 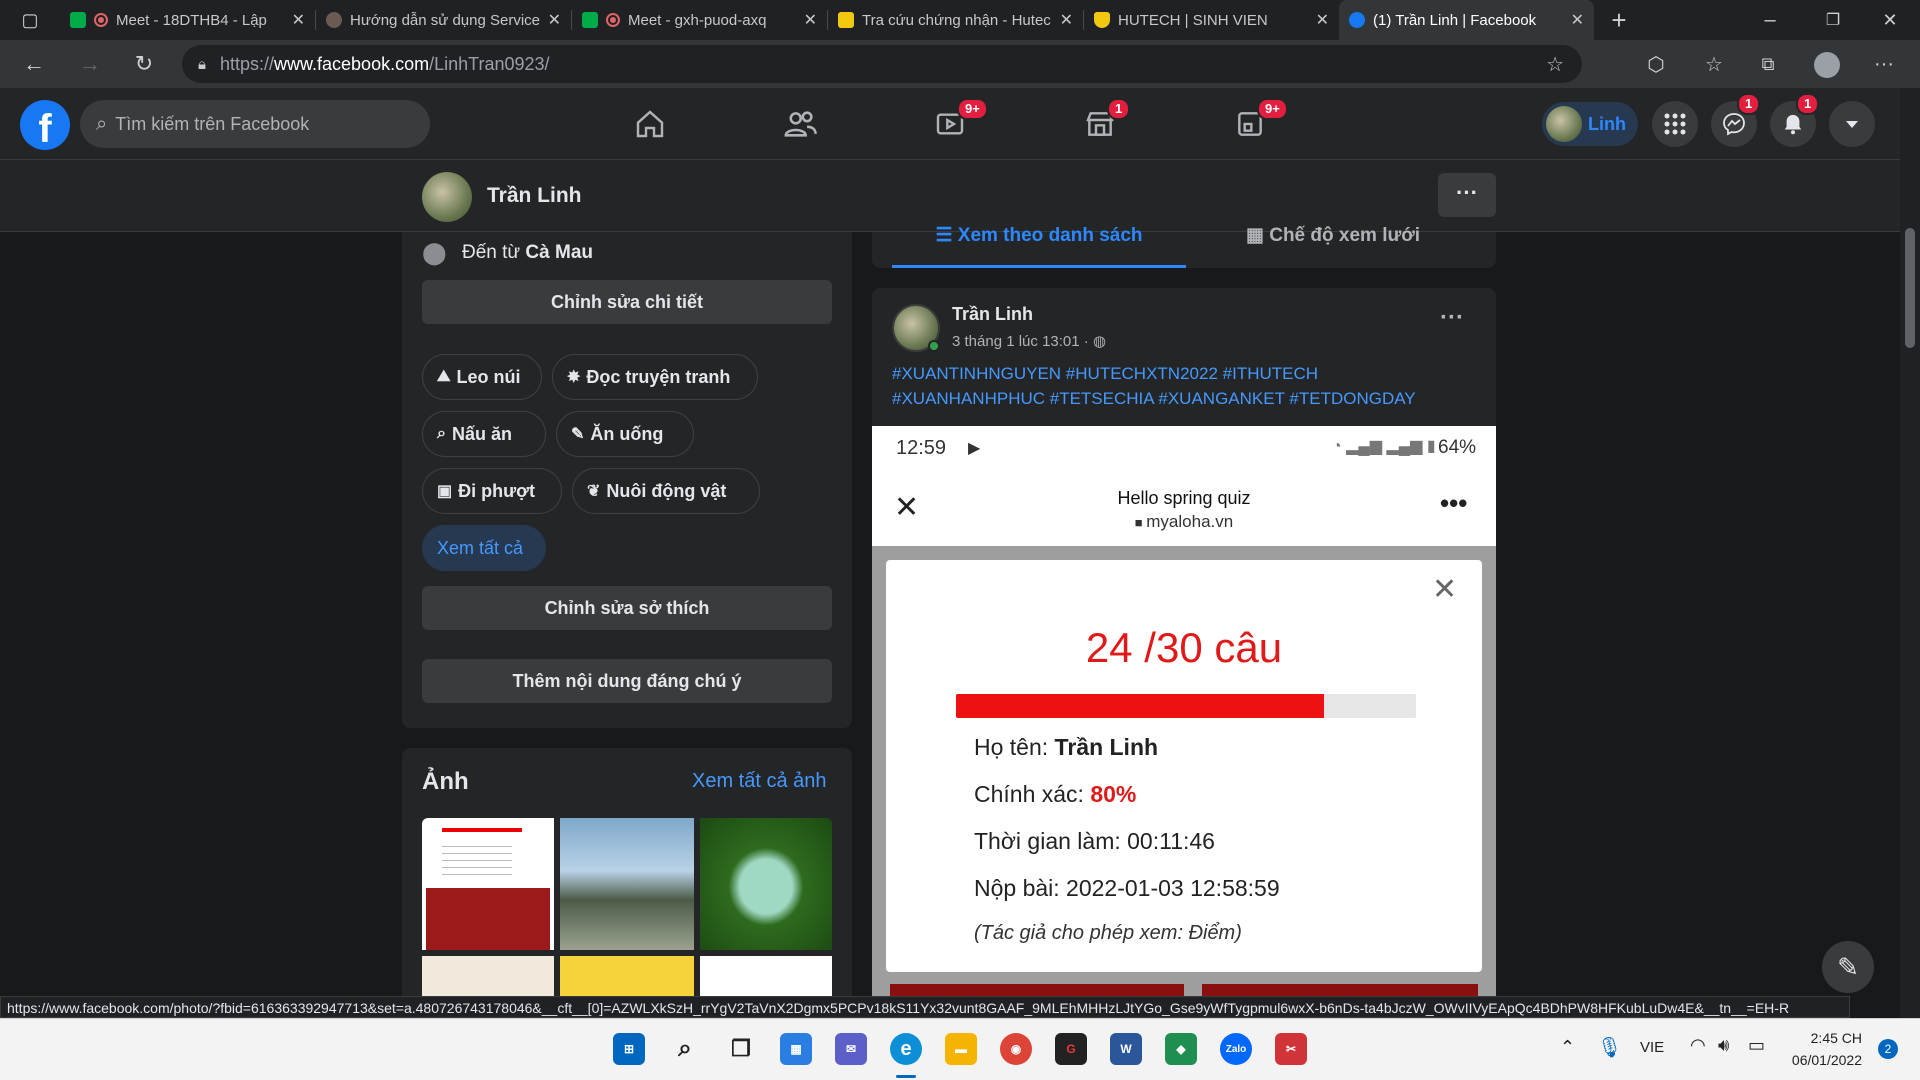 What do you see at coordinates (759, 781) in the screenshot?
I see `see-all-photos-link: Xem tất cả ảnh` at bounding box center [759, 781].